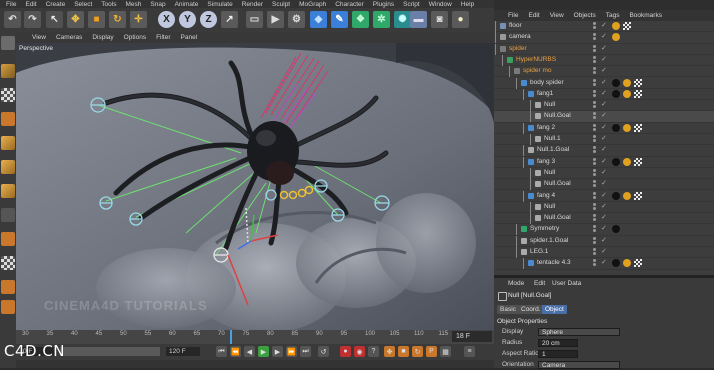  Describe the element at coordinates (8, 71) in the screenshot. I see `model-mode-icon` at that location.